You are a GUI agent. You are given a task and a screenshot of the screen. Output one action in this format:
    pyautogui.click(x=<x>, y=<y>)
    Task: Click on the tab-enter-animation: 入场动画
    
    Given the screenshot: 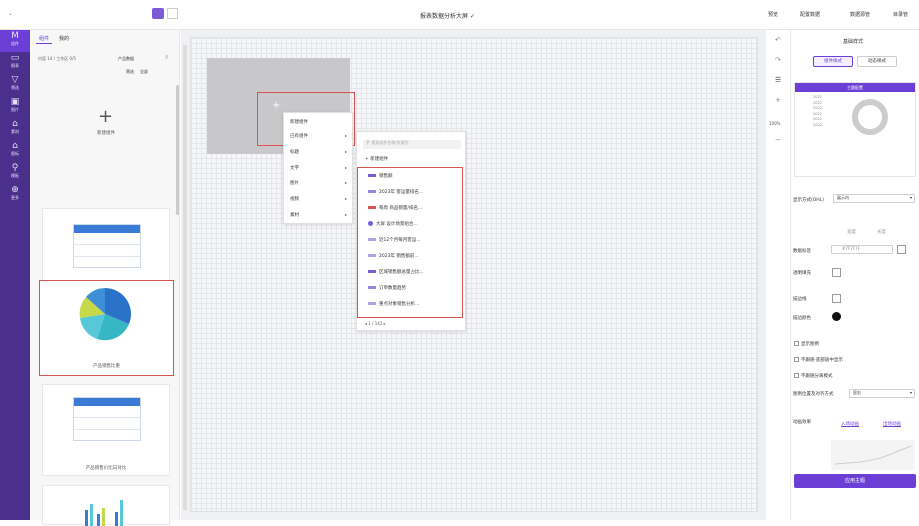 What is the action you would take?
    pyautogui.click(x=850, y=424)
    